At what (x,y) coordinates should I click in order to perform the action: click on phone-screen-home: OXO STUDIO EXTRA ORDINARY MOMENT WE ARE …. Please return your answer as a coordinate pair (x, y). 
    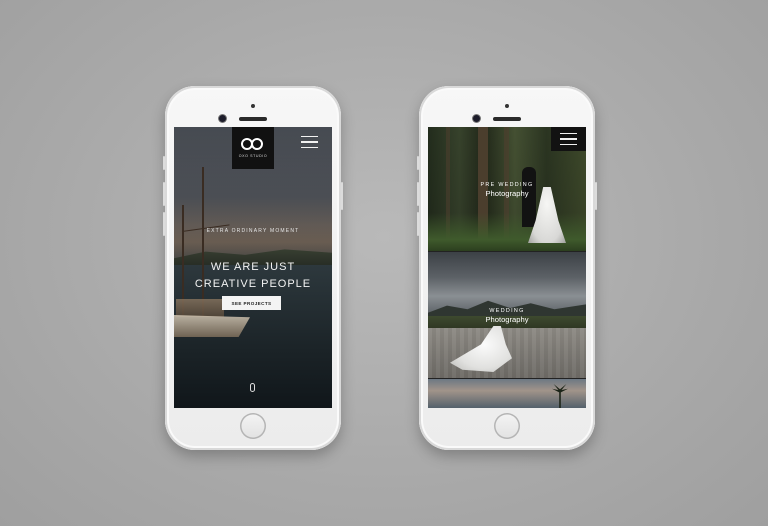
    Looking at the image, I should click on (253, 267).